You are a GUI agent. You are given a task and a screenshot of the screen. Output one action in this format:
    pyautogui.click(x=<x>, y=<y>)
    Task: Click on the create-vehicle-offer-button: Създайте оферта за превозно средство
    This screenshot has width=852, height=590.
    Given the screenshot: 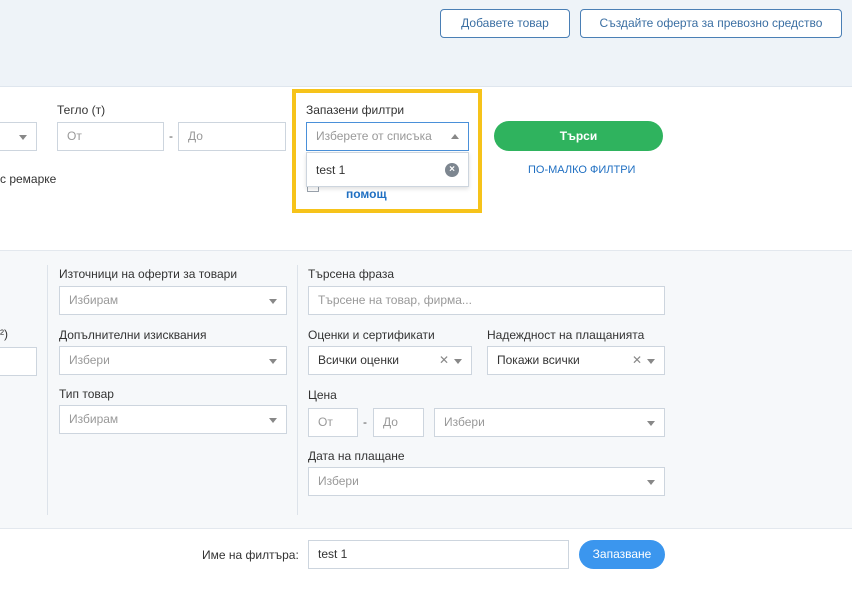 What is the action you would take?
    pyautogui.click(x=711, y=23)
    